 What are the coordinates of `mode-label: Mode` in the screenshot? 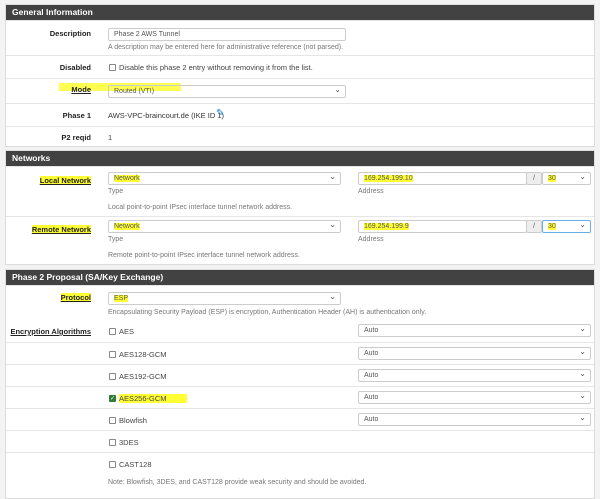 It's located at (81, 89).